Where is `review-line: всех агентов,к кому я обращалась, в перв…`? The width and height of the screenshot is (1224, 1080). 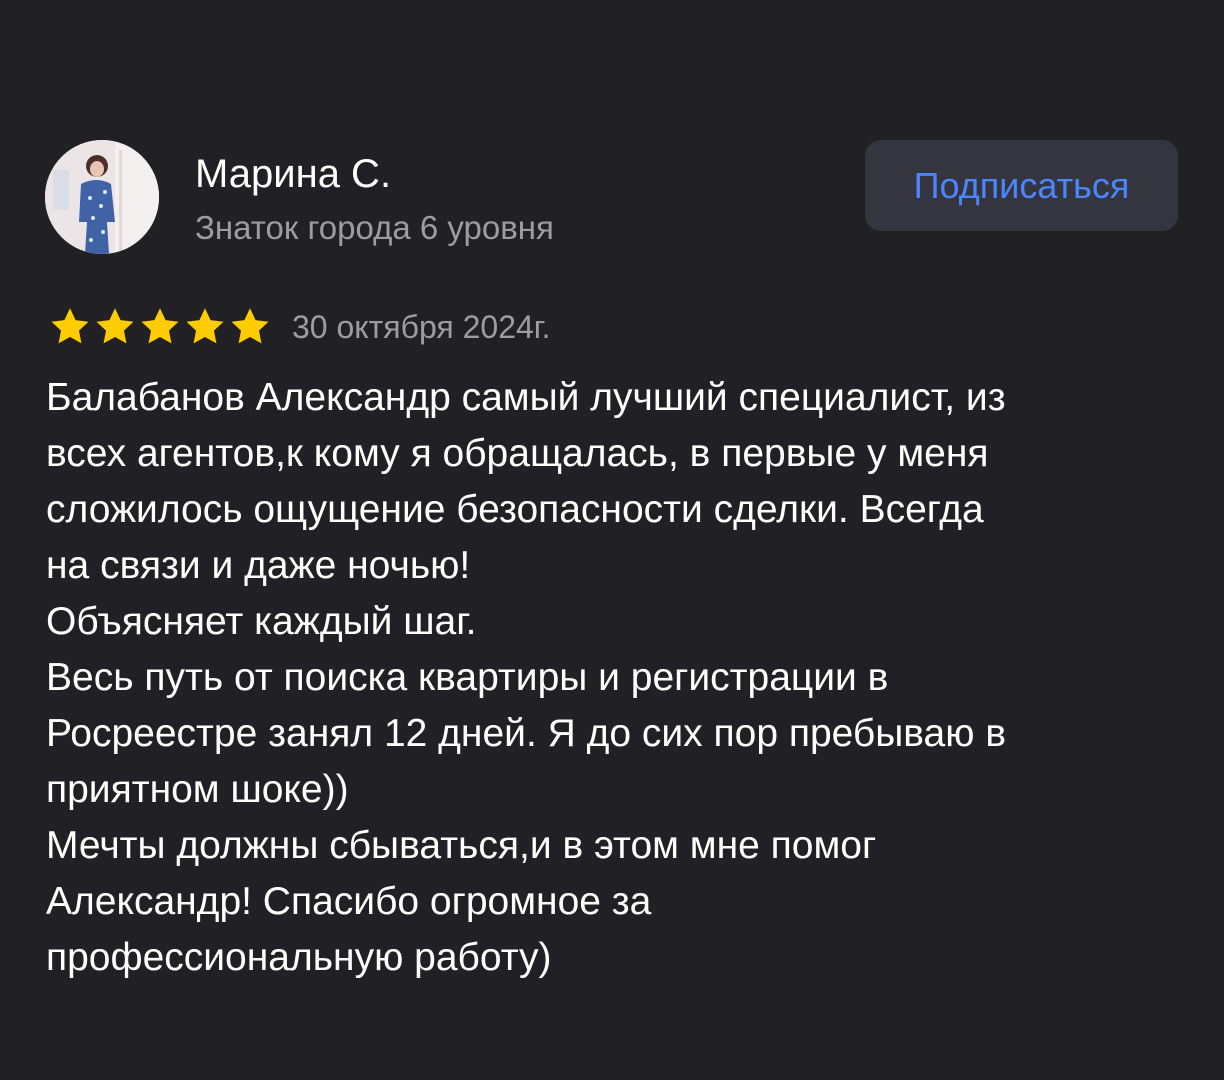 review-line: всех агентов,к кому я обращалась, в перв… is located at coordinates (517, 453).